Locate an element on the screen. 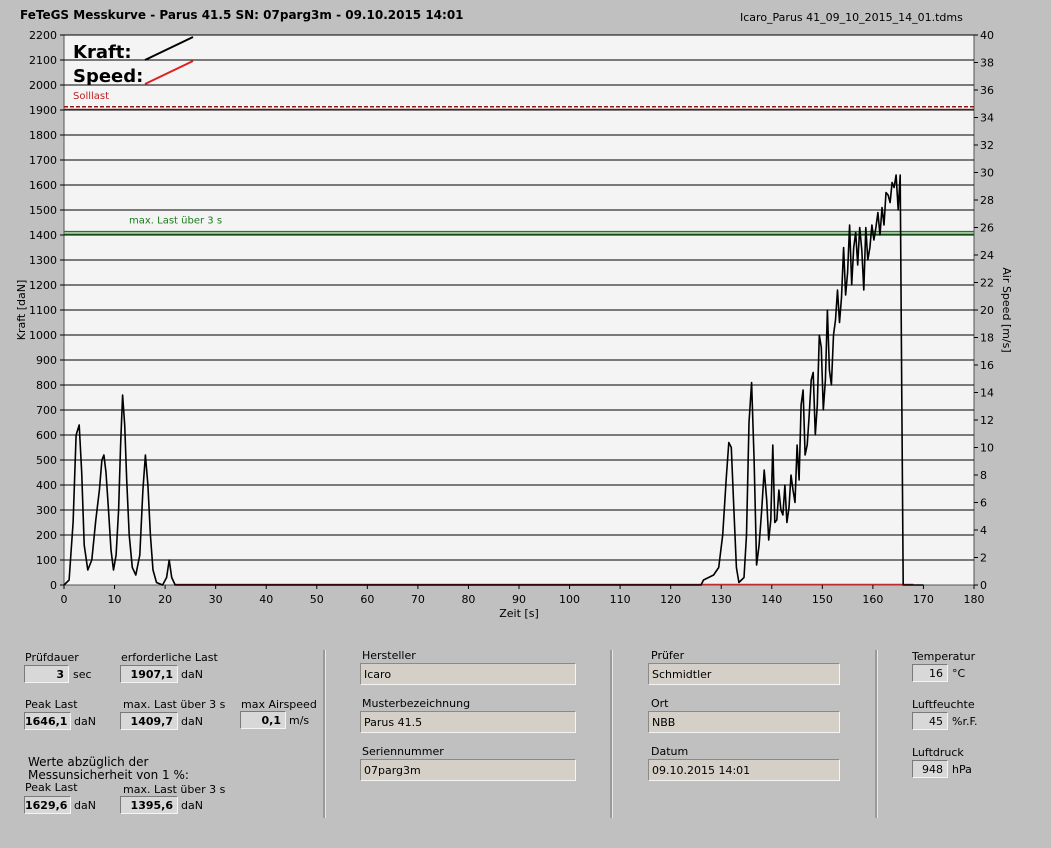 This screenshot has width=1051, height=848. y2-tick-label: 40 is located at coordinates (987, 35).